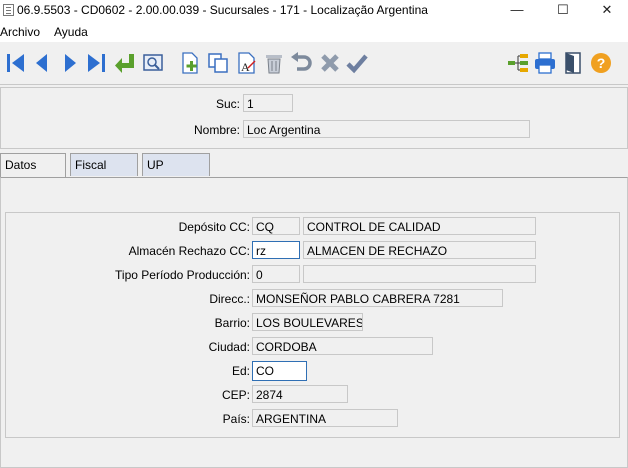  I want to click on barrio-field: LOS BOULEVARES, so click(307, 322).